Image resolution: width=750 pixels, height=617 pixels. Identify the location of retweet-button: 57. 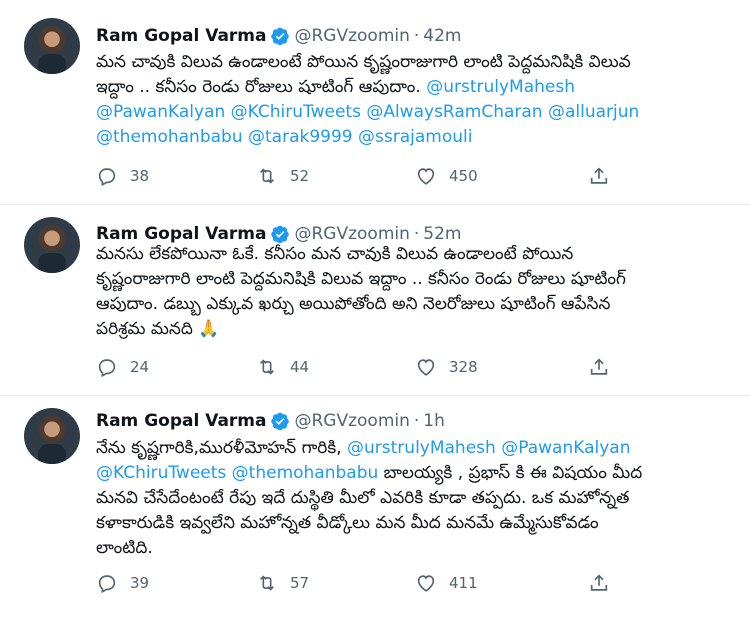
(282, 583).